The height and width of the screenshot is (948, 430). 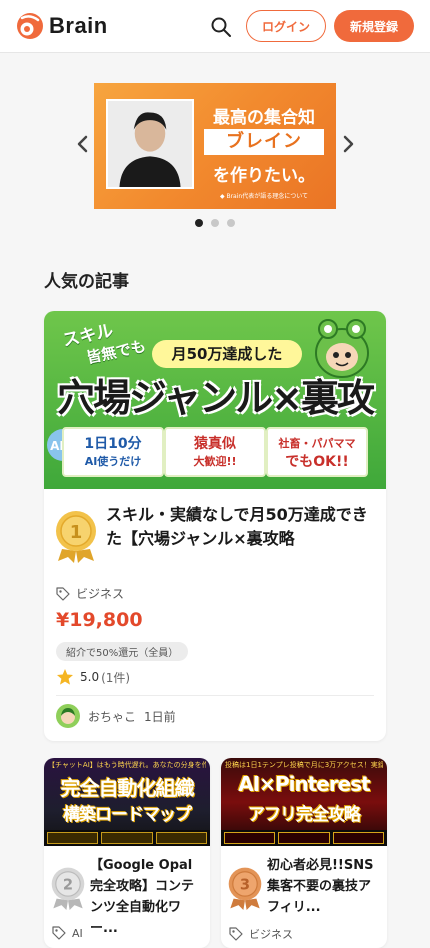 I want to click on thumb-top-text: 【チャットAI】はもう時代遅れ。あなたの分身を作るための, so click(x=127, y=765).